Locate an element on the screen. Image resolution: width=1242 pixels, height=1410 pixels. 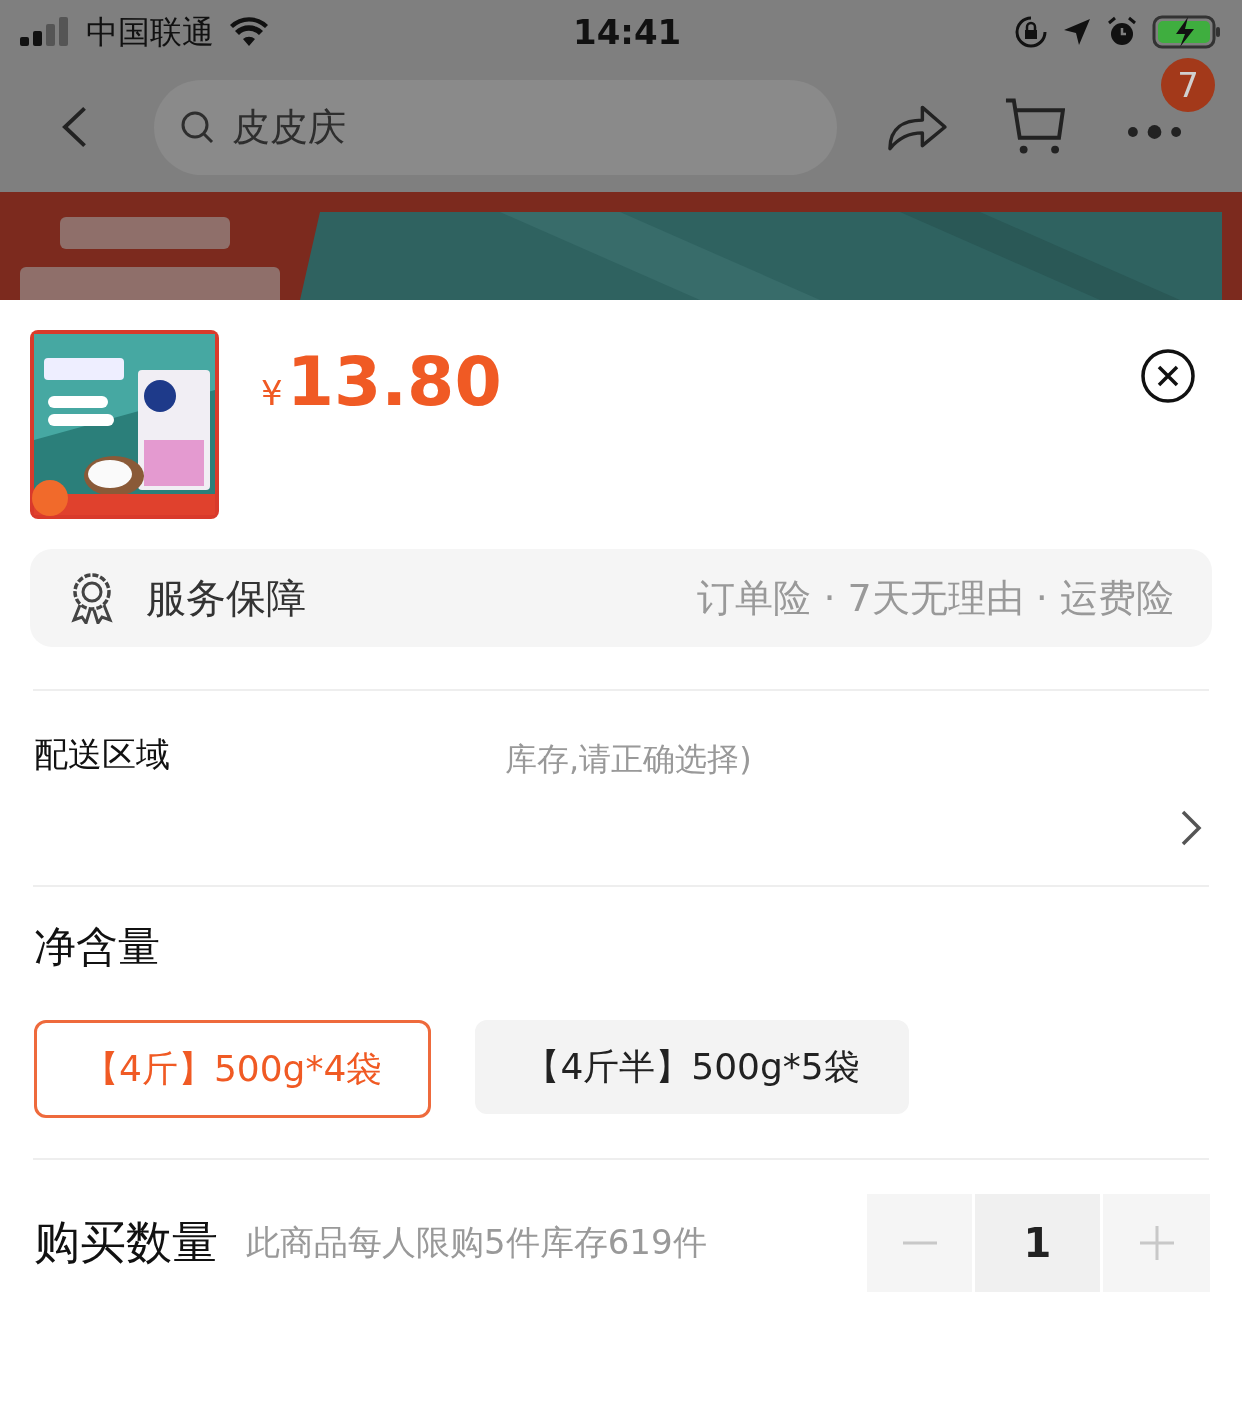
search-icon is located at coordinates (197, 127).